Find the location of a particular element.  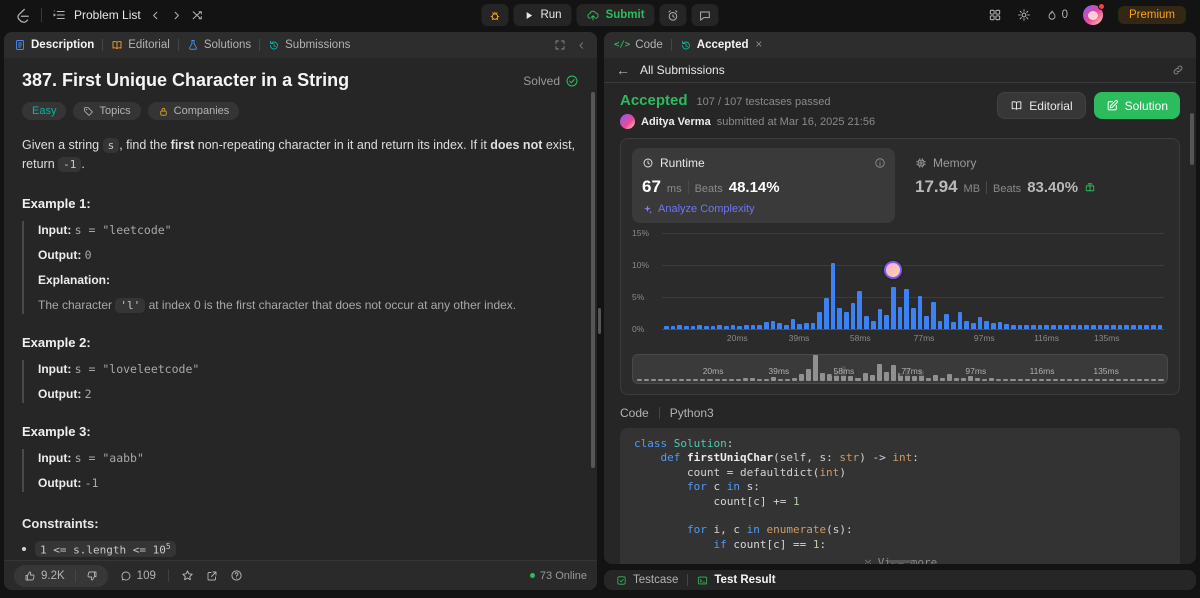

description-icon is located at coordinates (20, 45).